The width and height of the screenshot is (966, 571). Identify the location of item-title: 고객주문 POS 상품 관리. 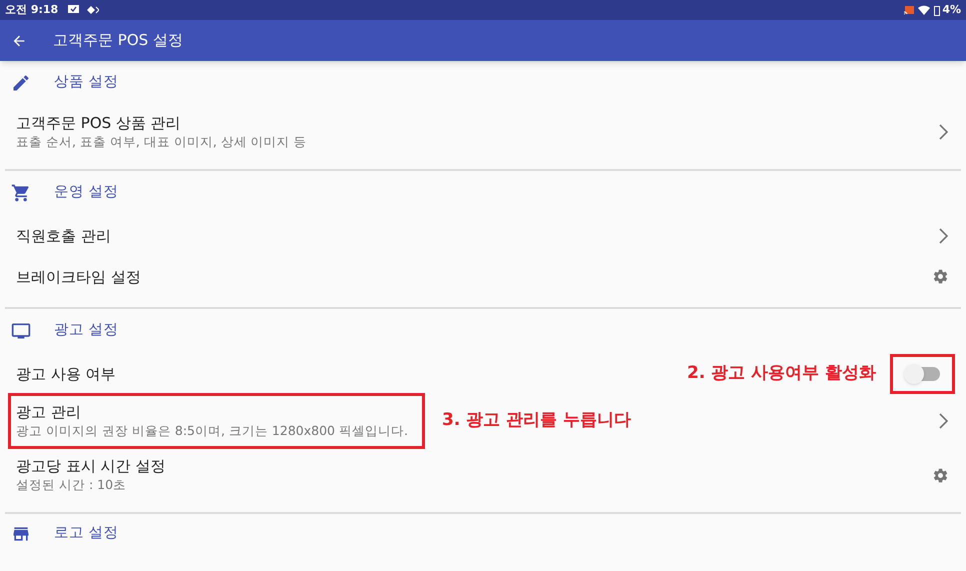
(99, 123).